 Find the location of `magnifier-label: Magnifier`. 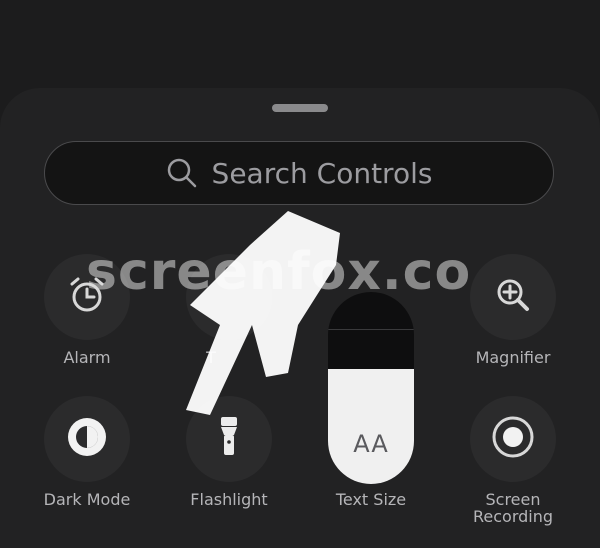

magnifier-label: Magnifier is located at coordinates (513, 357).